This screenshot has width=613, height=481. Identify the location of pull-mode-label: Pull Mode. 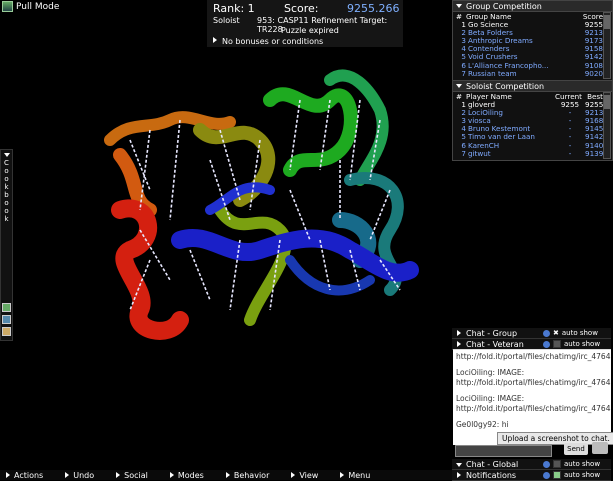
(38, 6).